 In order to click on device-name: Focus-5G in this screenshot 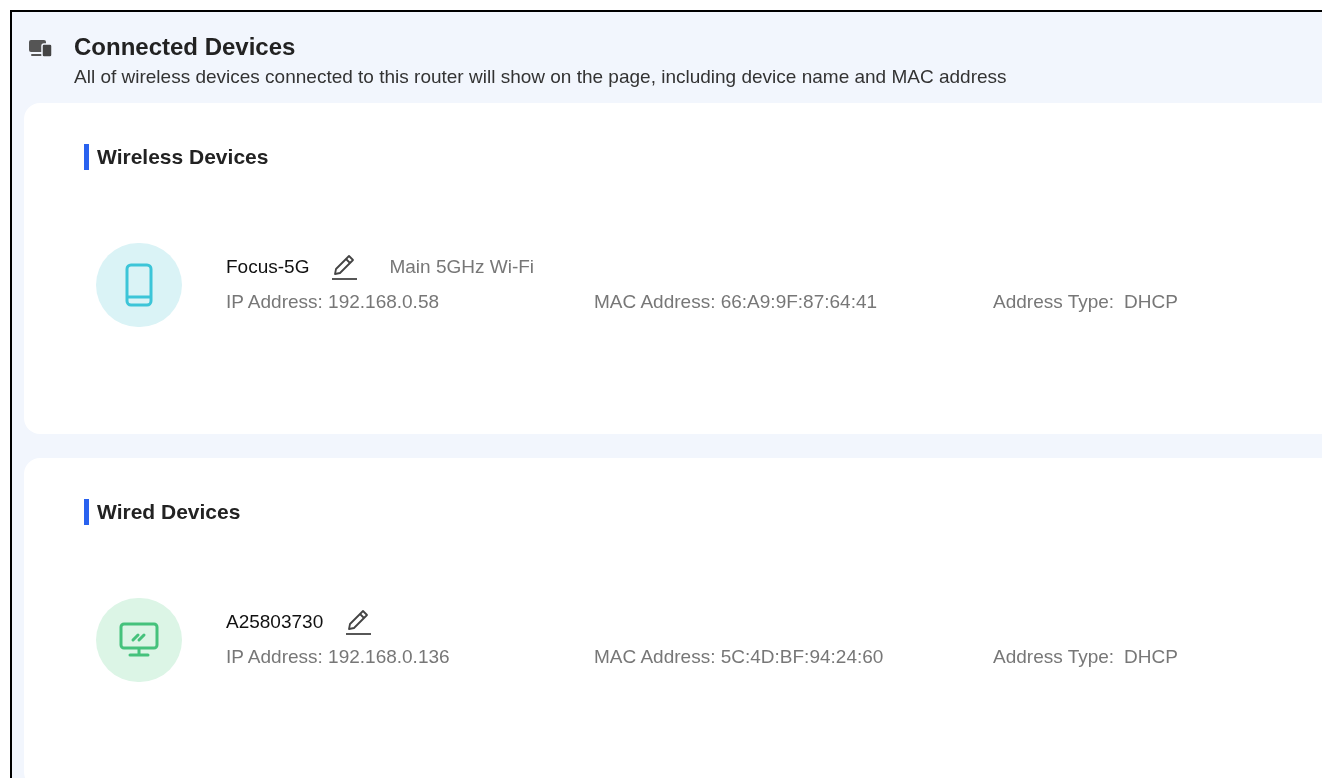, I will do `click(268, 267)`.